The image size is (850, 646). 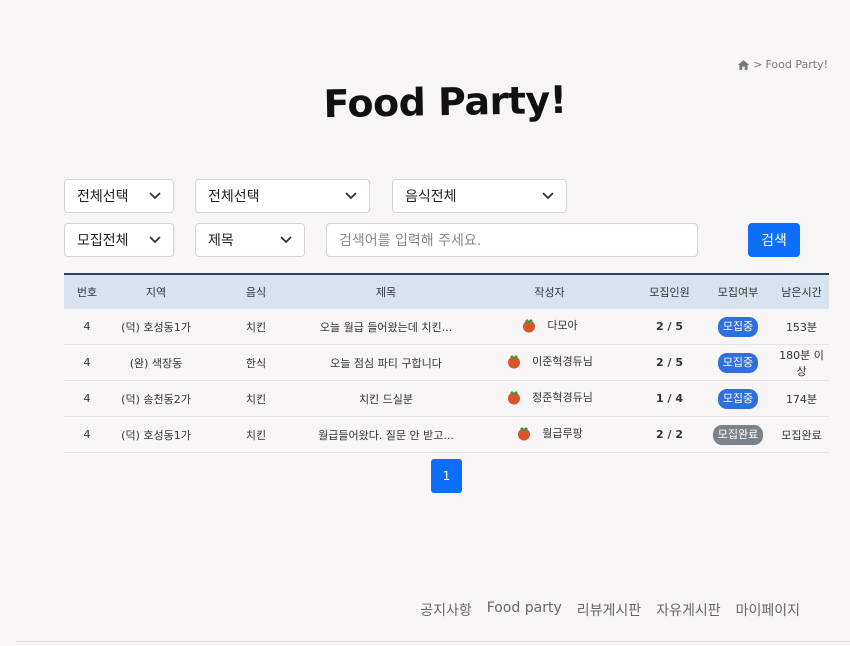 What do you see at coordinates (156, 398) in the screenshot?
I see `cell-region: (덕) 송천동2가` at bounding box center [156, 398].